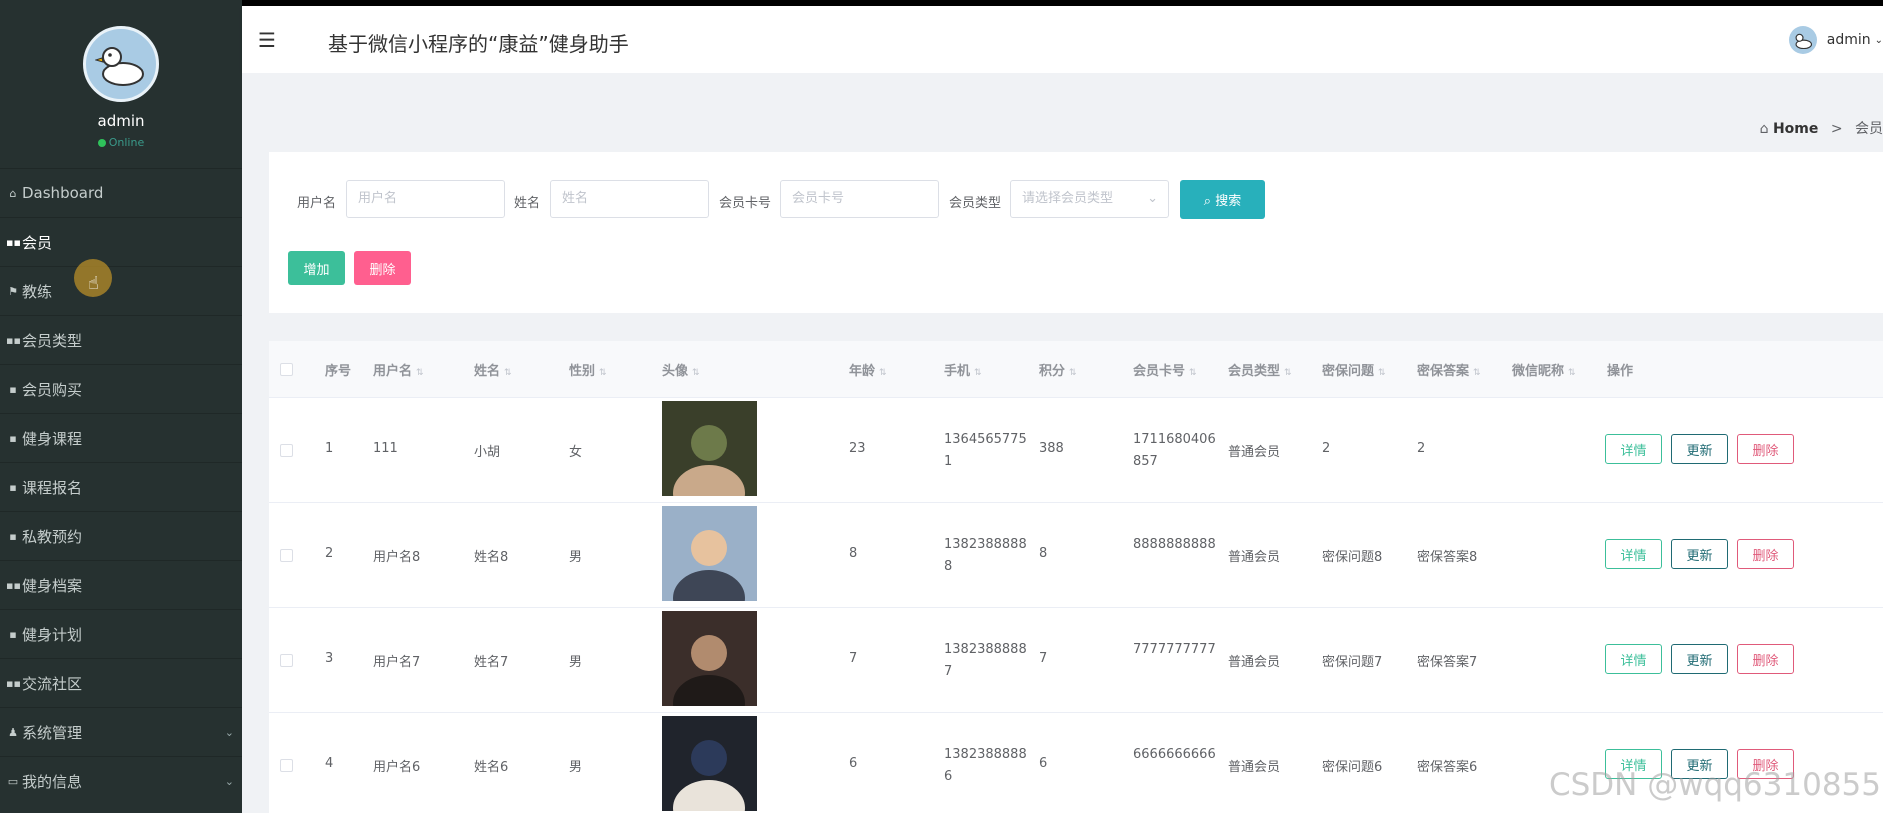 The height and width of the screenshot is (813, 1883). Describe the element at coordinates (975, 203) in the screenshot. I see `member-type-label: 会员类型` at that location.